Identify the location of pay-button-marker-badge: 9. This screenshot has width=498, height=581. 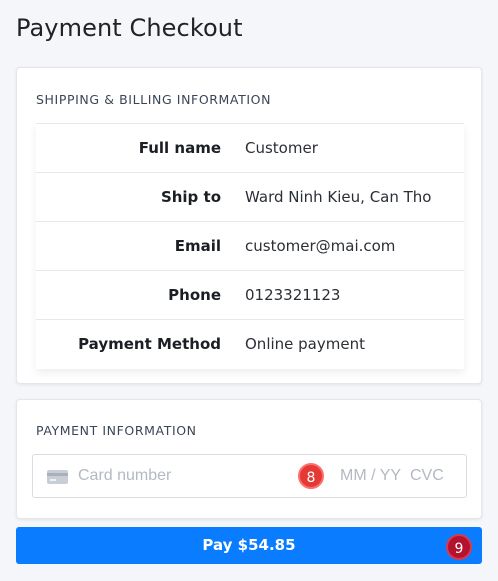
(459, 547).